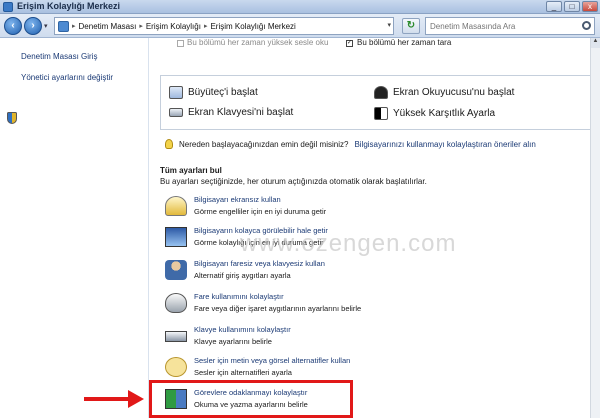  What do you see at coordinates (348, 243) in the screenshot?
I see `watermark: www.ozengen.com` at bounding box center [348, 243].